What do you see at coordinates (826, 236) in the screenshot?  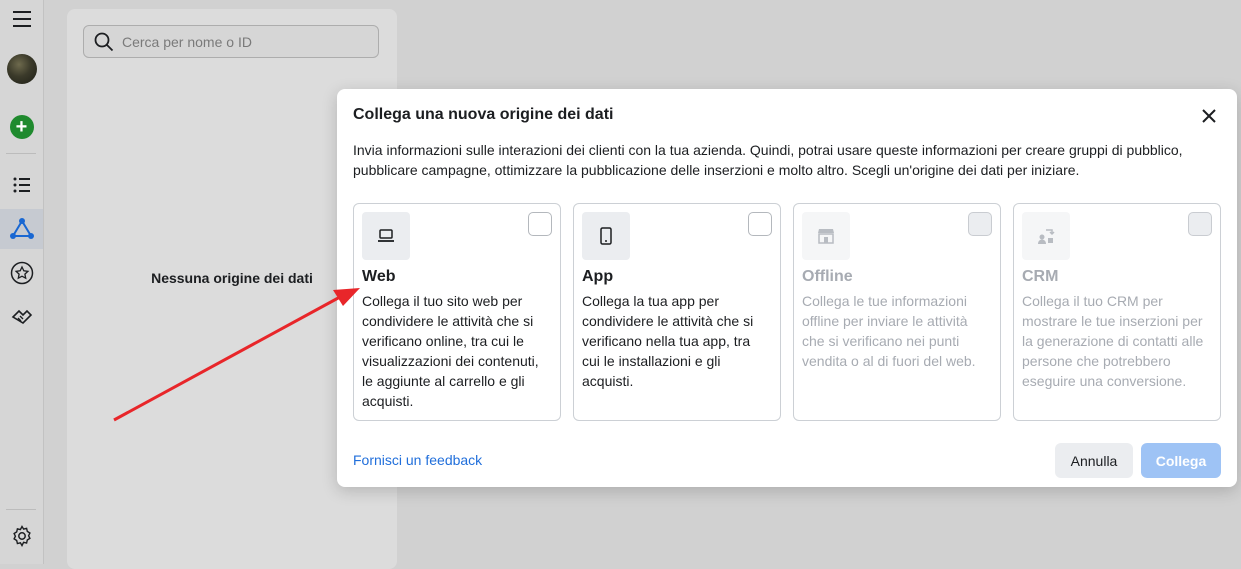 I see `store-icon` at bounding box center [826, 236].